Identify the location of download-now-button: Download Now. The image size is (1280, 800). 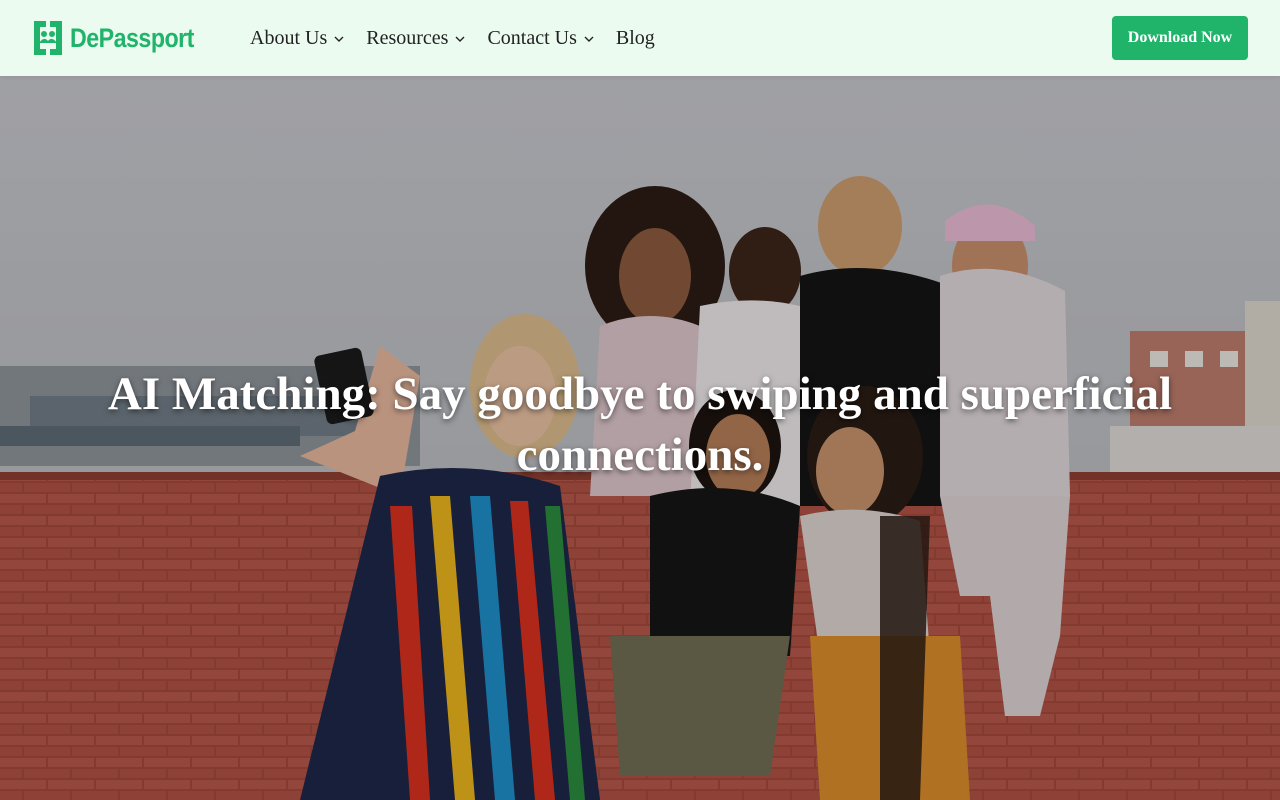
(1180, 38).